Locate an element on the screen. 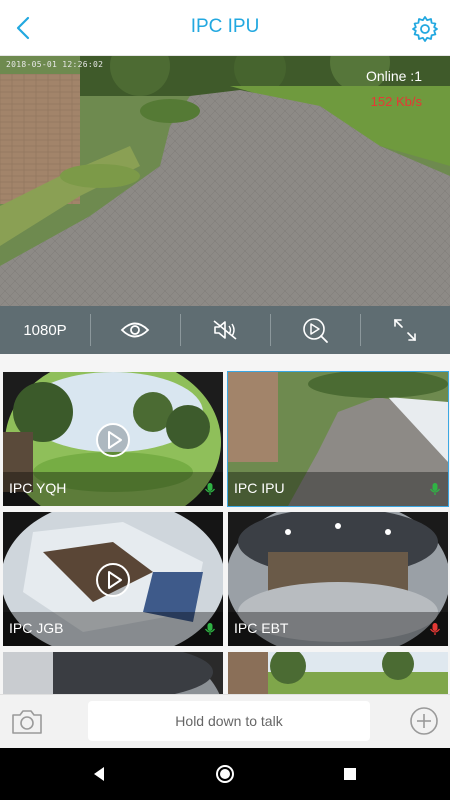 The image size is (450, 800). eye-icon is located at coordinates (135, 330).